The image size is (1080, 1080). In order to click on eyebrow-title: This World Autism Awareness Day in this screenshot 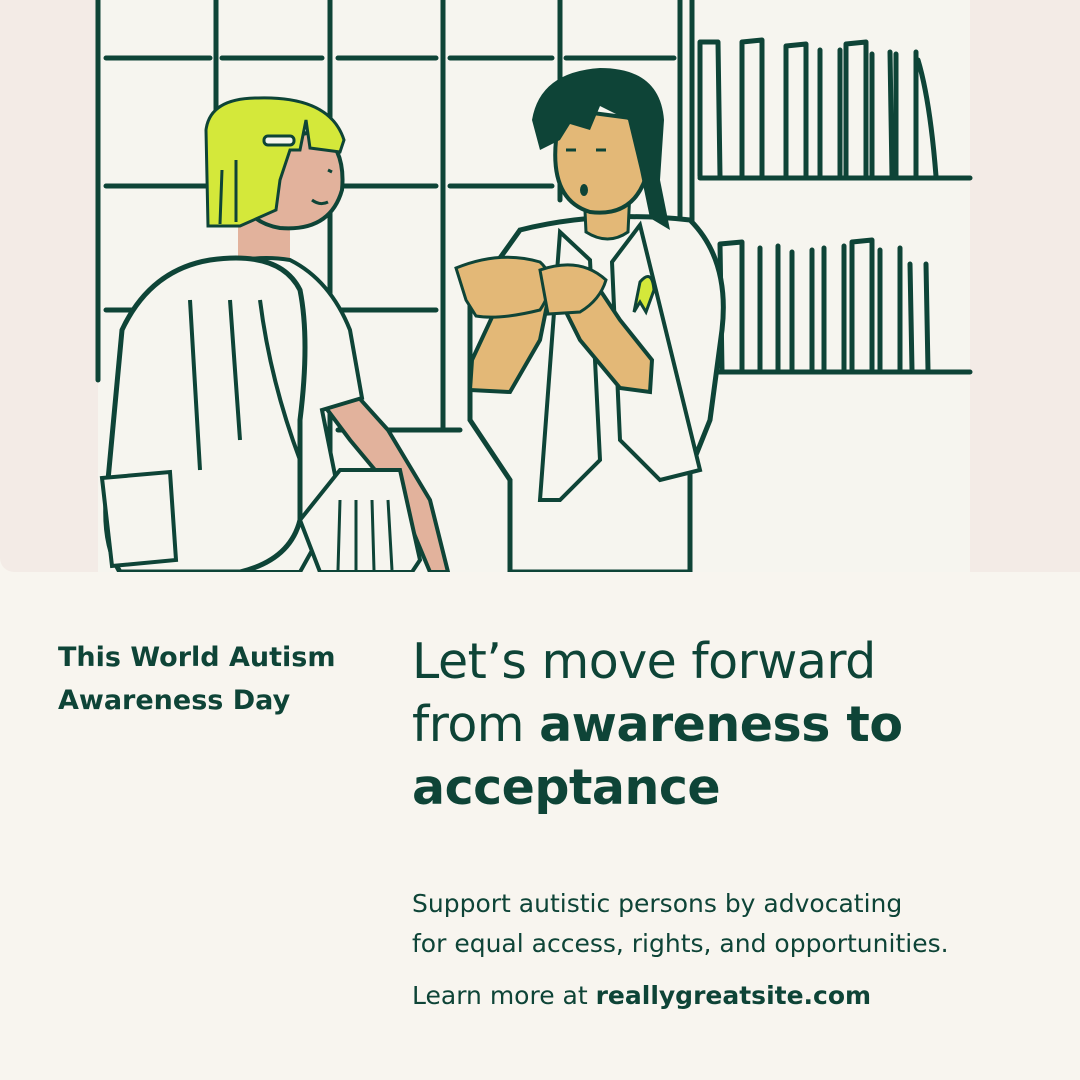, I will do `click(218, 679)`.